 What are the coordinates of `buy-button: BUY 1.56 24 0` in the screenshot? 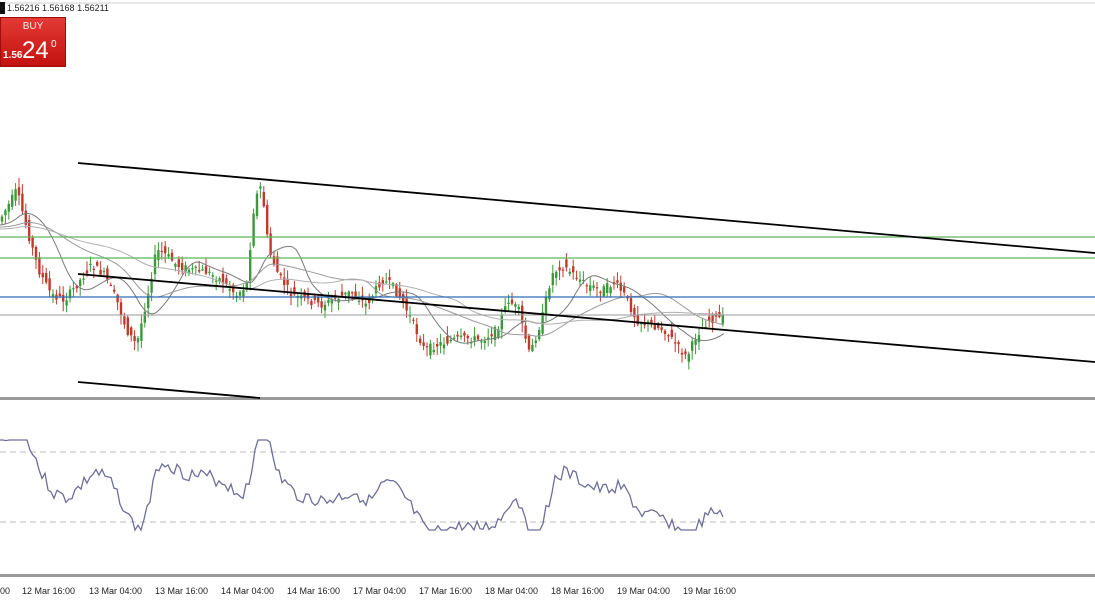 It's located at (33, 42).